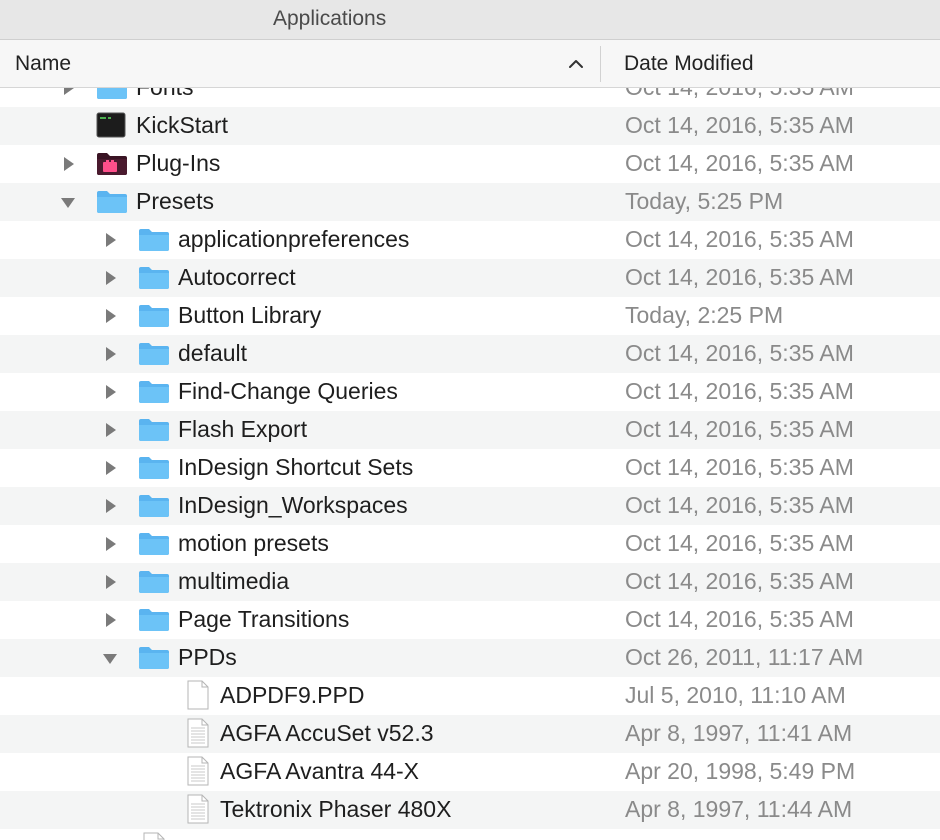  I want to click on list-item: KickStart Oct 14, 2016, 5:35 AM, so click(470, 126).